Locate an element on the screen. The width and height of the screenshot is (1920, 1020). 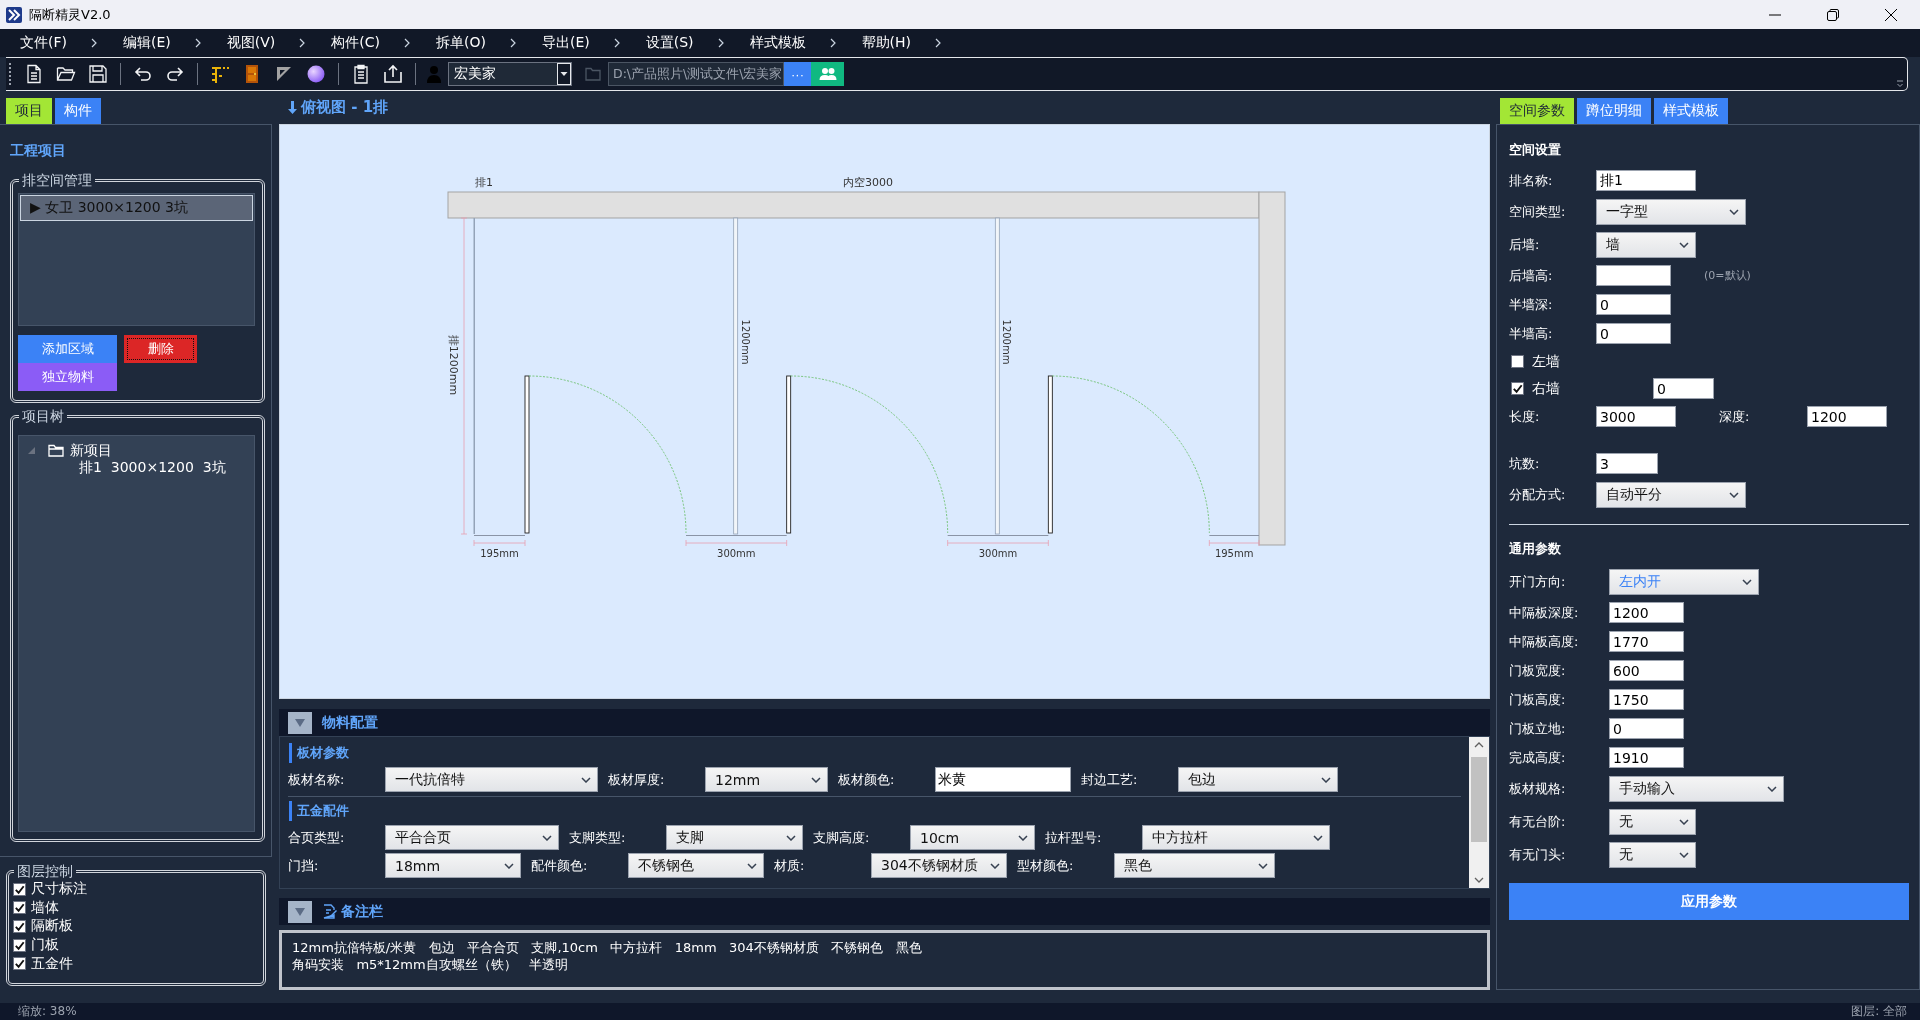
overflow-icon is located at coordinates (1900, 84).